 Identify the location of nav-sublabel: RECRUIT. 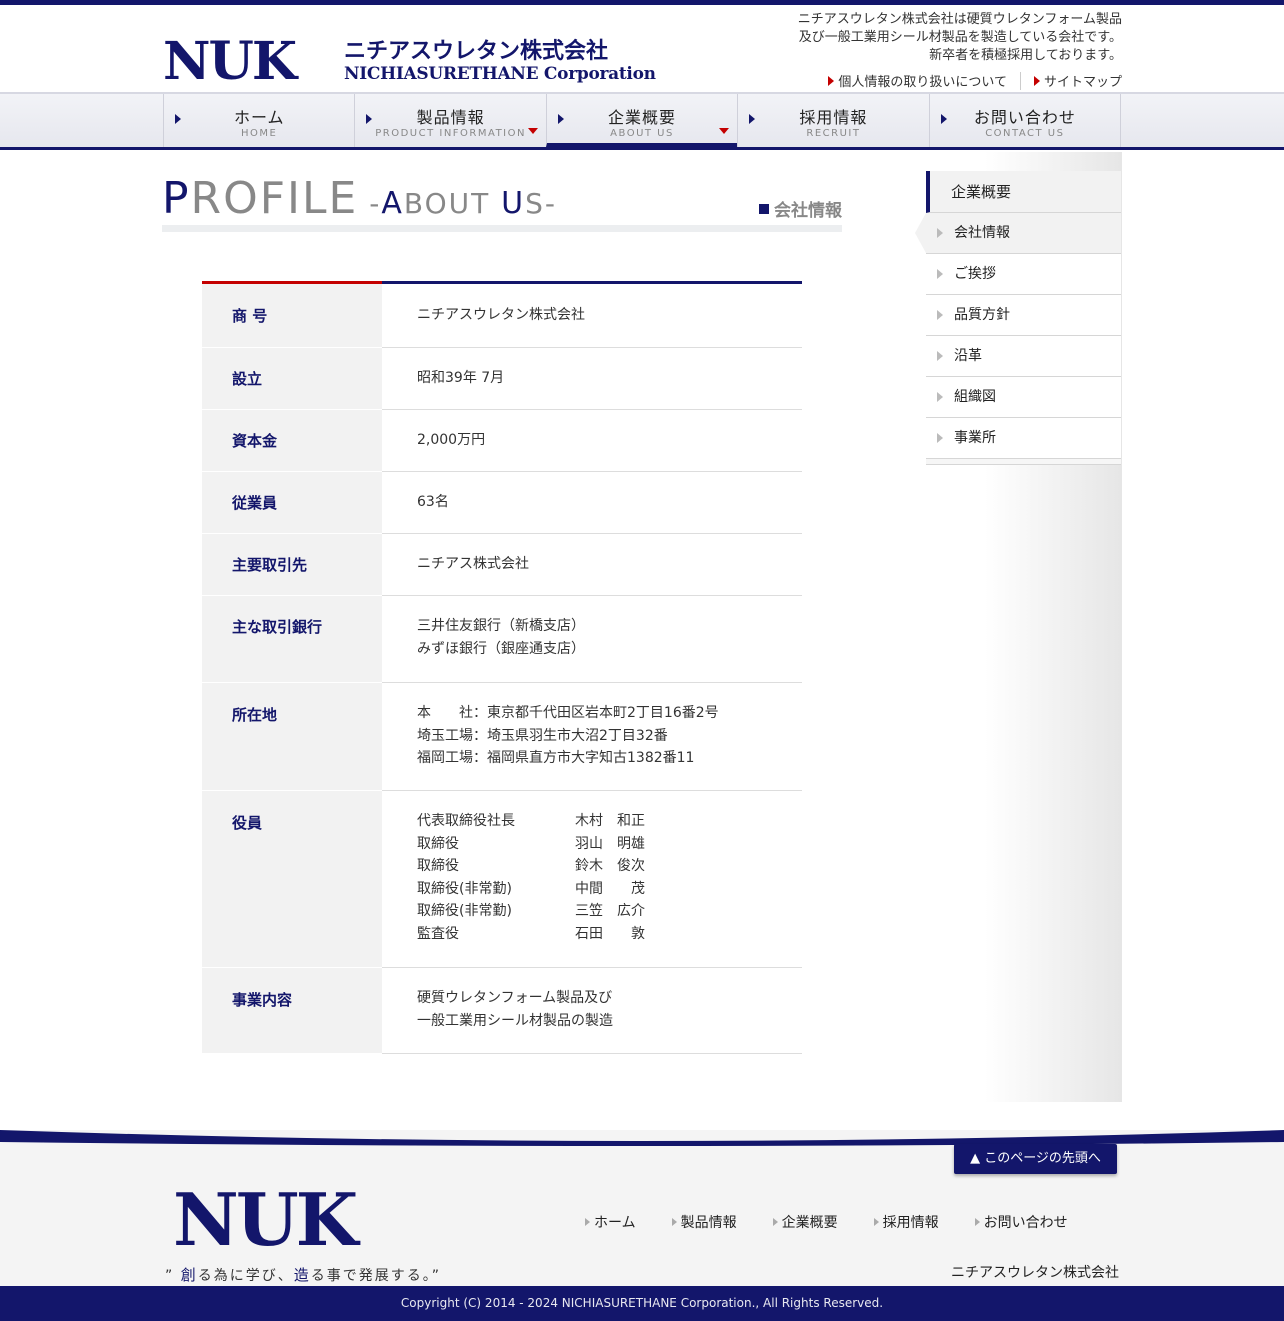
(833, 133).